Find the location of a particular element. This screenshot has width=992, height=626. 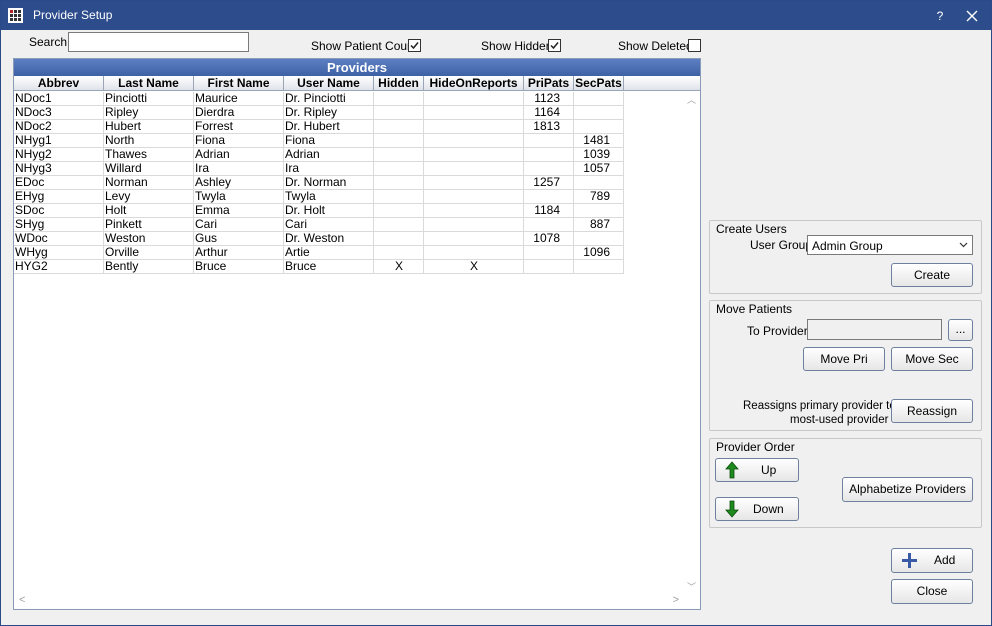

table-cell: Weston is located at coordinates (149, 239).